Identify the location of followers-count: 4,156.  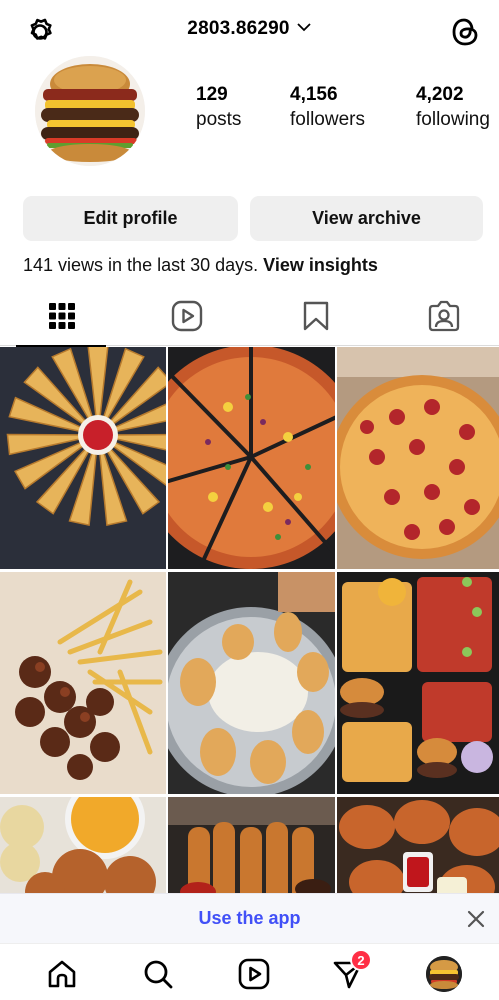
(314, 94).